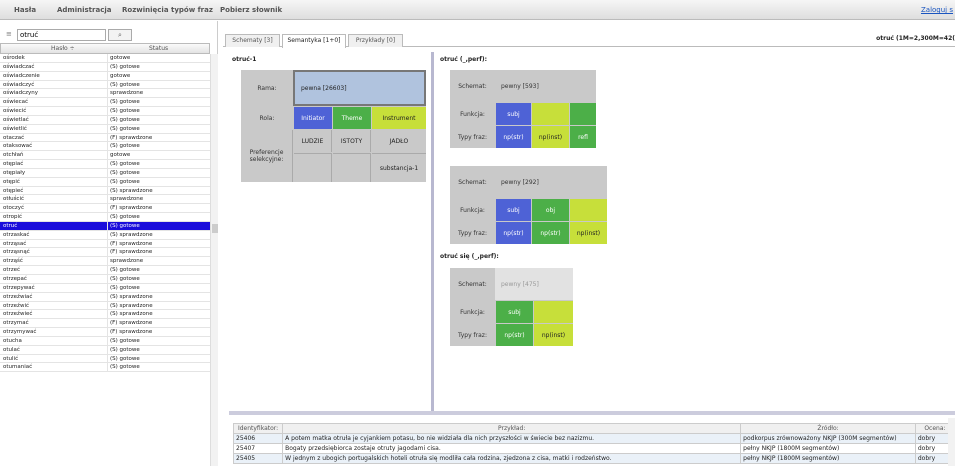 This screenshot has height=466, width=955. I want to click on tab-schematy: Schematy [3], so click(252, 40).